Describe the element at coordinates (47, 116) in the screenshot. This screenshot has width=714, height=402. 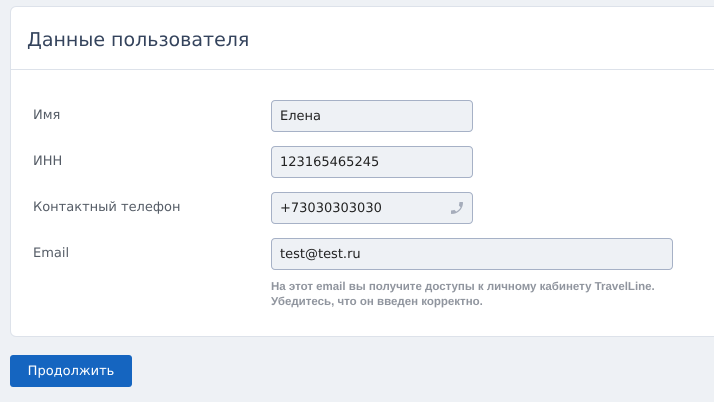
I see `field-label: Имя` at that location.